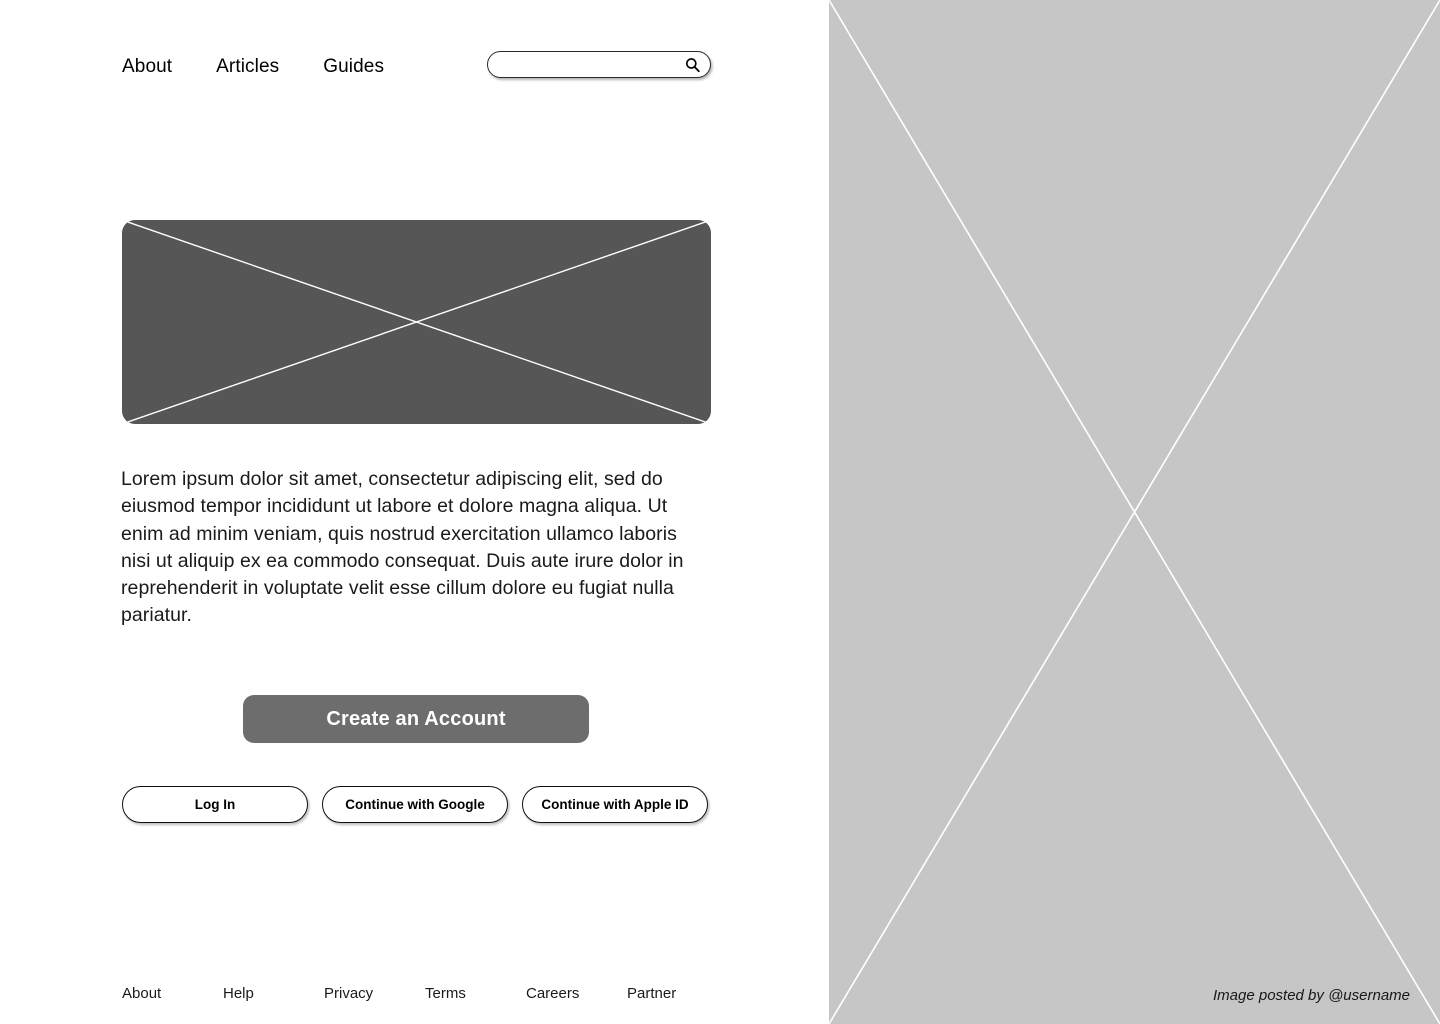  I want to click on search-input, so click(599, 64).